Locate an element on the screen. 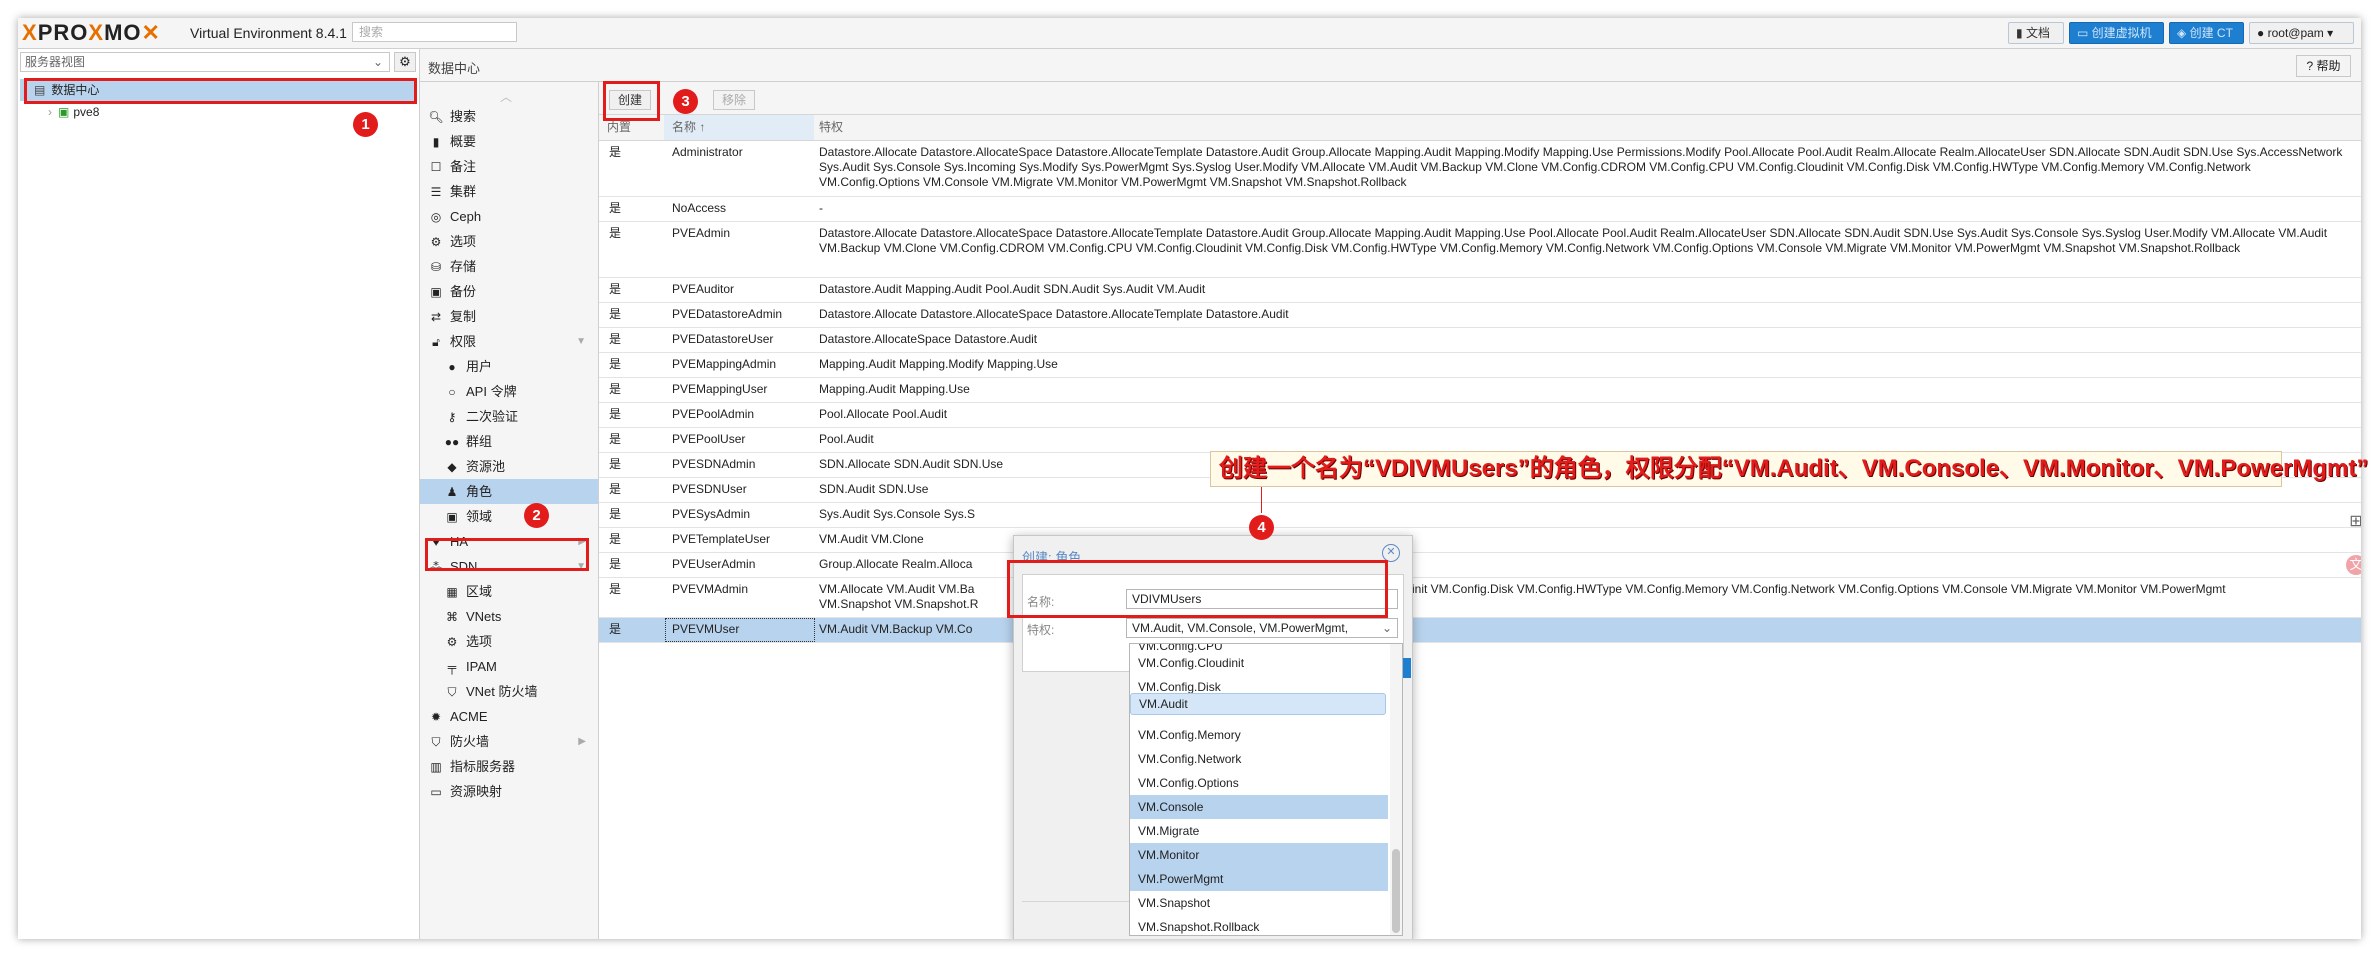  nav-item-notes: ☐ 备注 is located at coordinates (509, 166).